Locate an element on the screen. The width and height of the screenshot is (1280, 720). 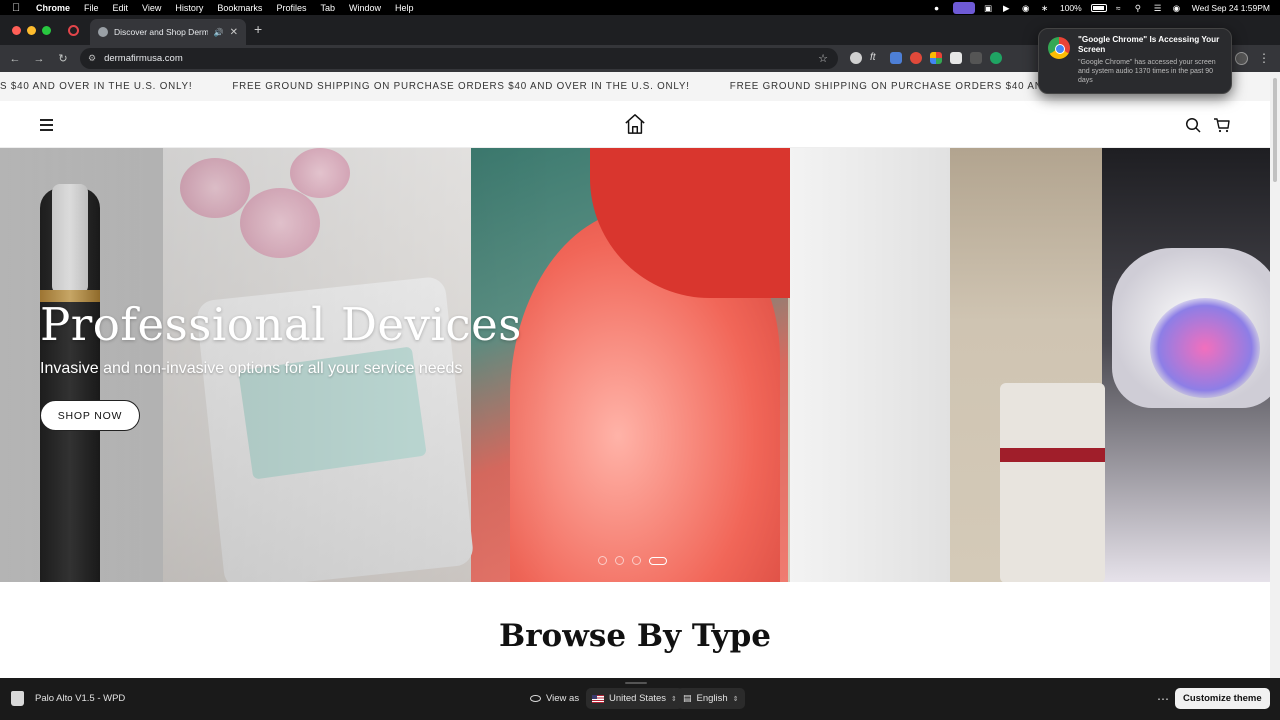
home-logo-icon is located at coordinates (635, 124).